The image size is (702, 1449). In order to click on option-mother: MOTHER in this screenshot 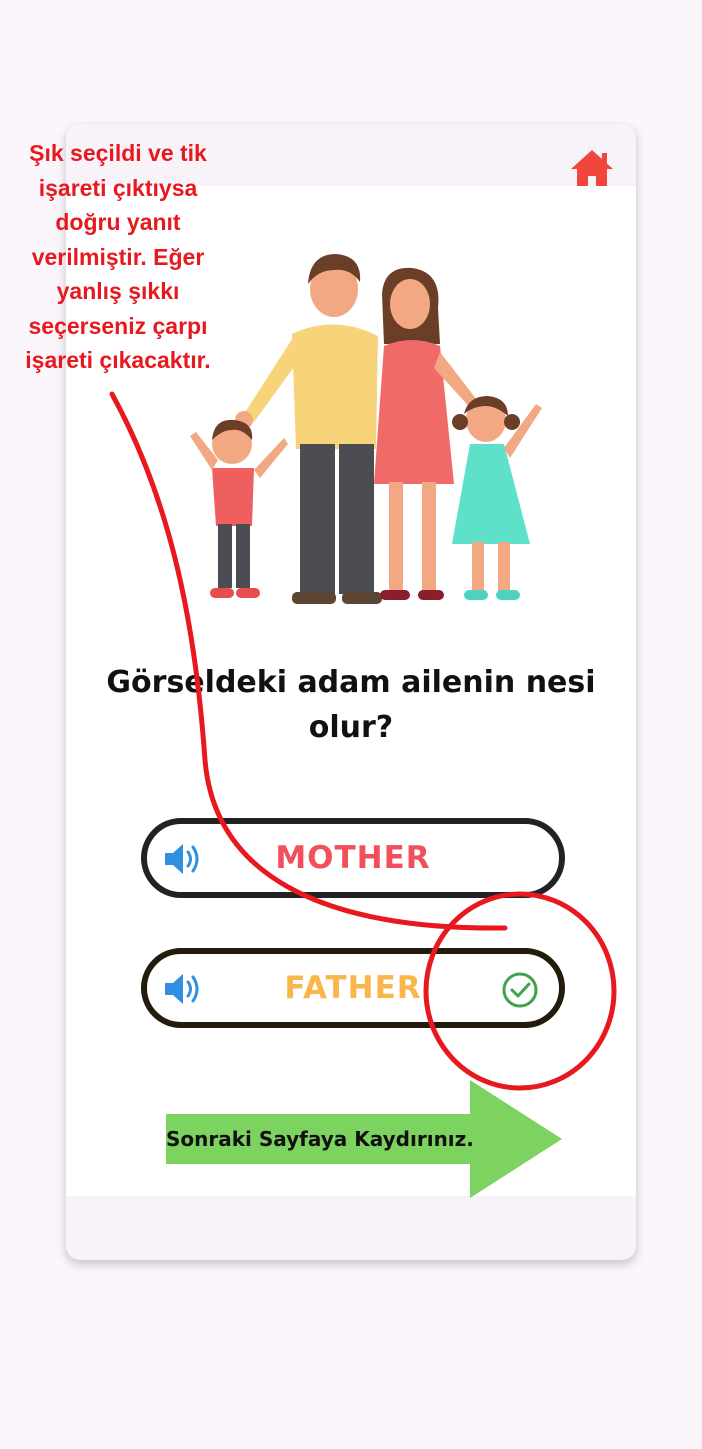, I will do `click(353, 858)`.